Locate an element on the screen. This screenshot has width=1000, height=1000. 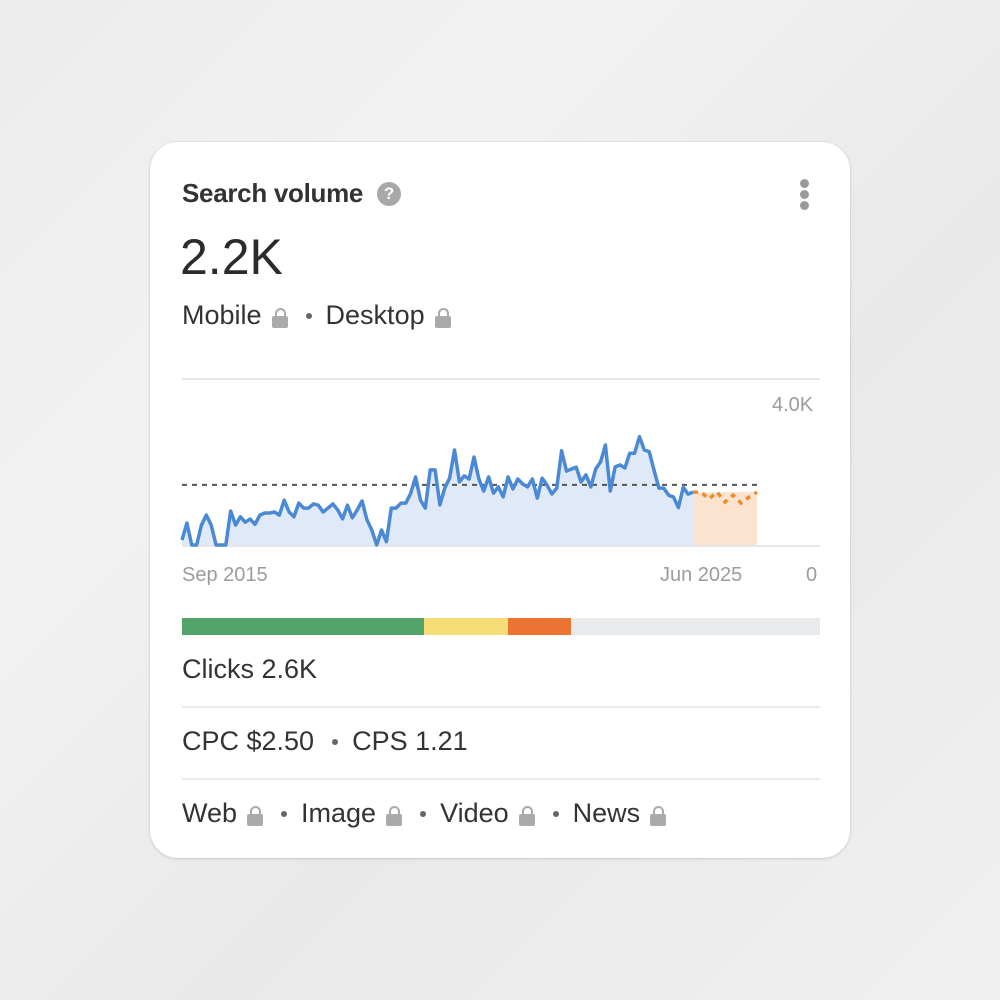
clicks-value: Clicks 2.6K is located at coordinates (250, 669).